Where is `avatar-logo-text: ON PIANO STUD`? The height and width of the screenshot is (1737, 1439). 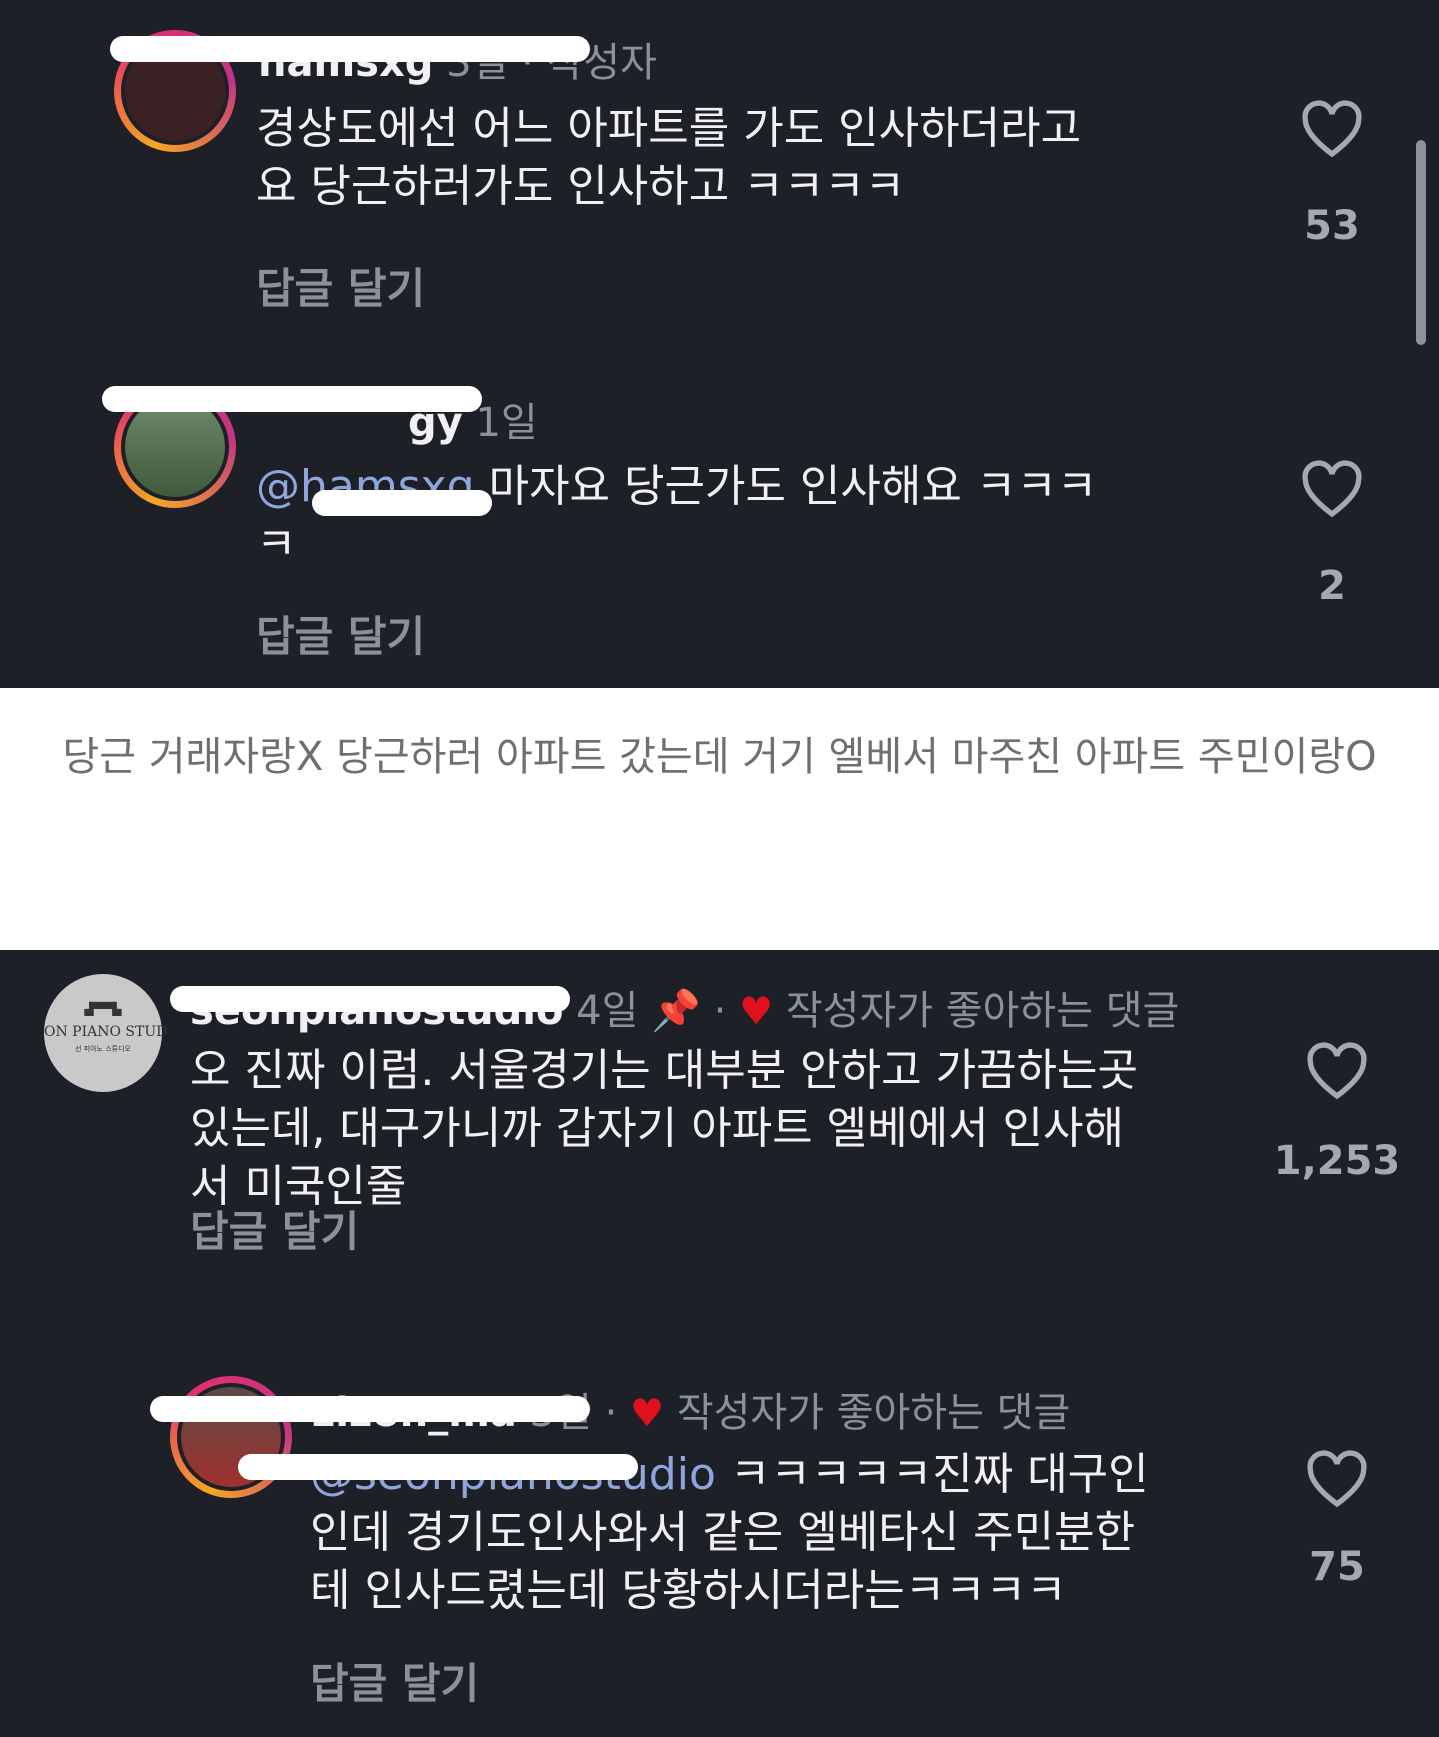
avatar-logo-text: ON PIANO STUD is located at coordinates (106, 1032).